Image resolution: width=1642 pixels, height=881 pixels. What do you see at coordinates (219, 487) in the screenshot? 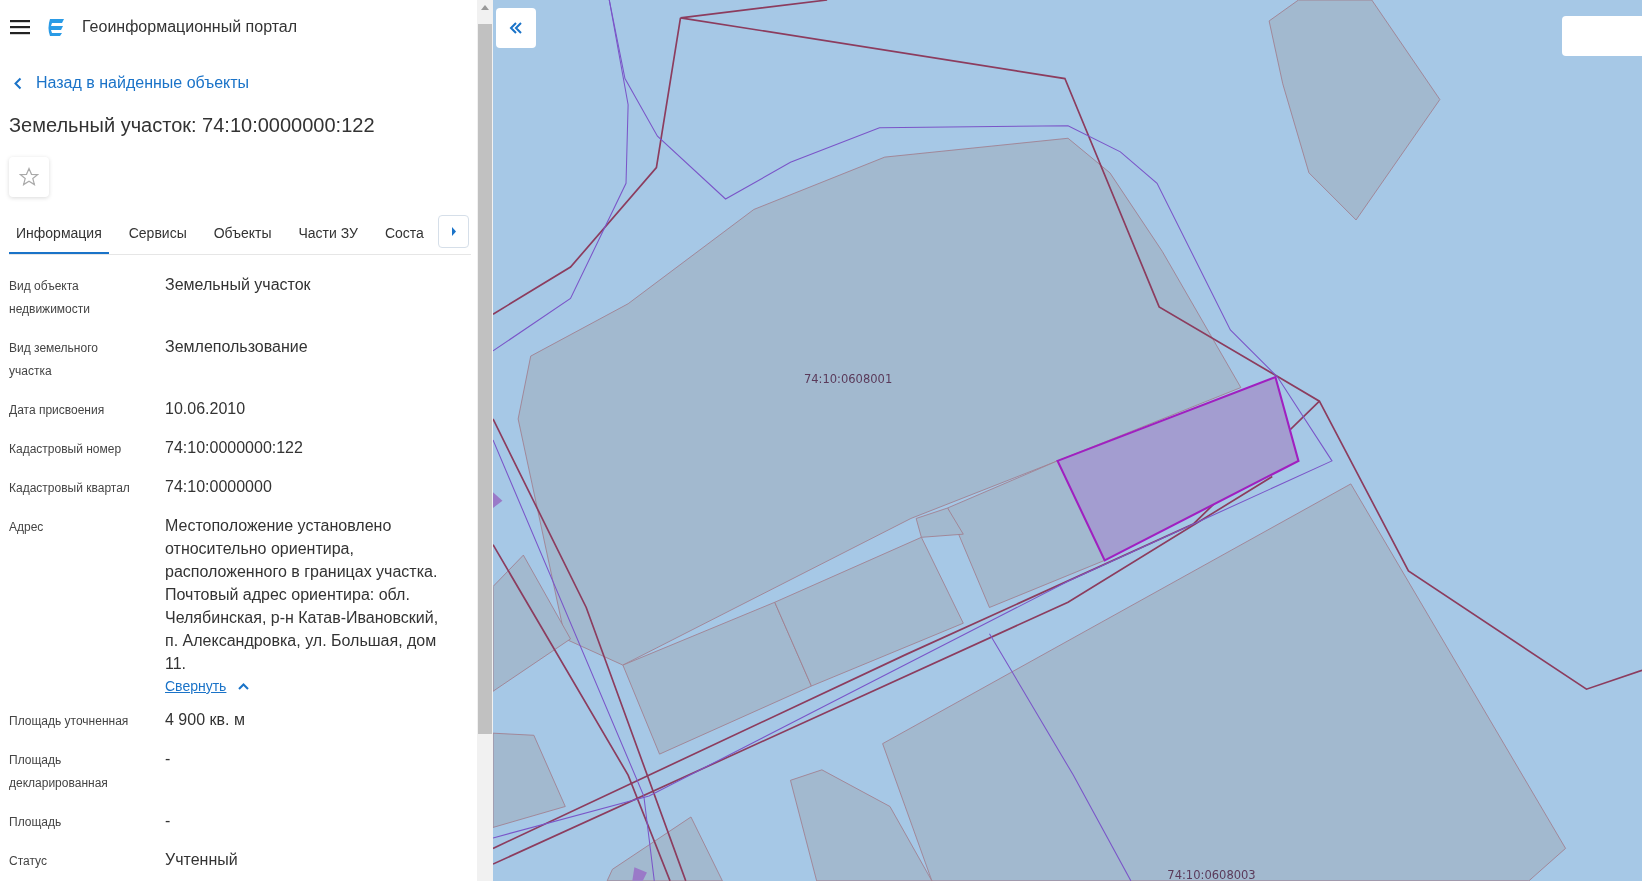
I see `field-value: 74:10:0000000` at bounding box center [219, 487].